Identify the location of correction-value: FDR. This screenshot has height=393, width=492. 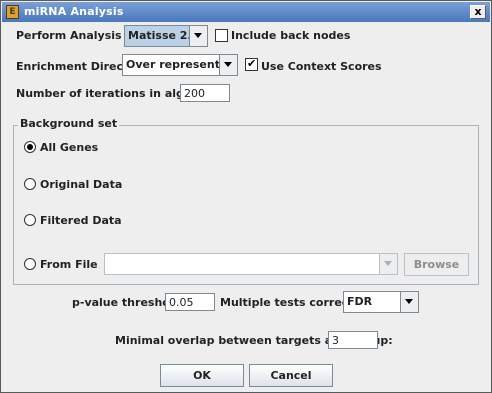
(360, 301).